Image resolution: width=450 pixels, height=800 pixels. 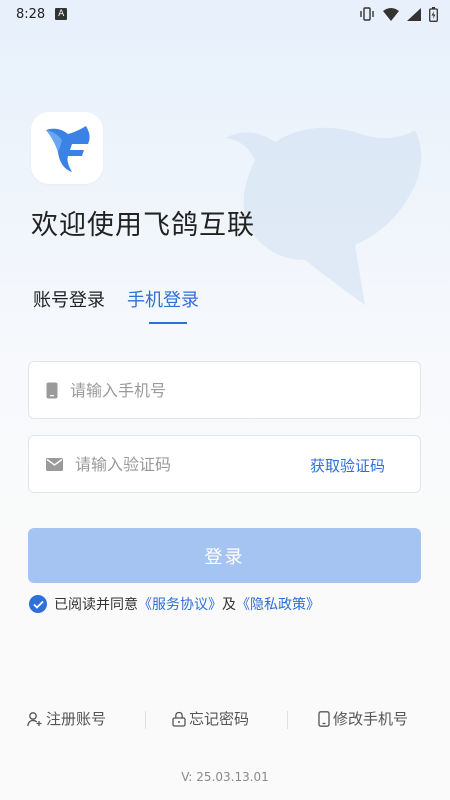 I want to click on vibrate-icon, so click(x=367, y=14).